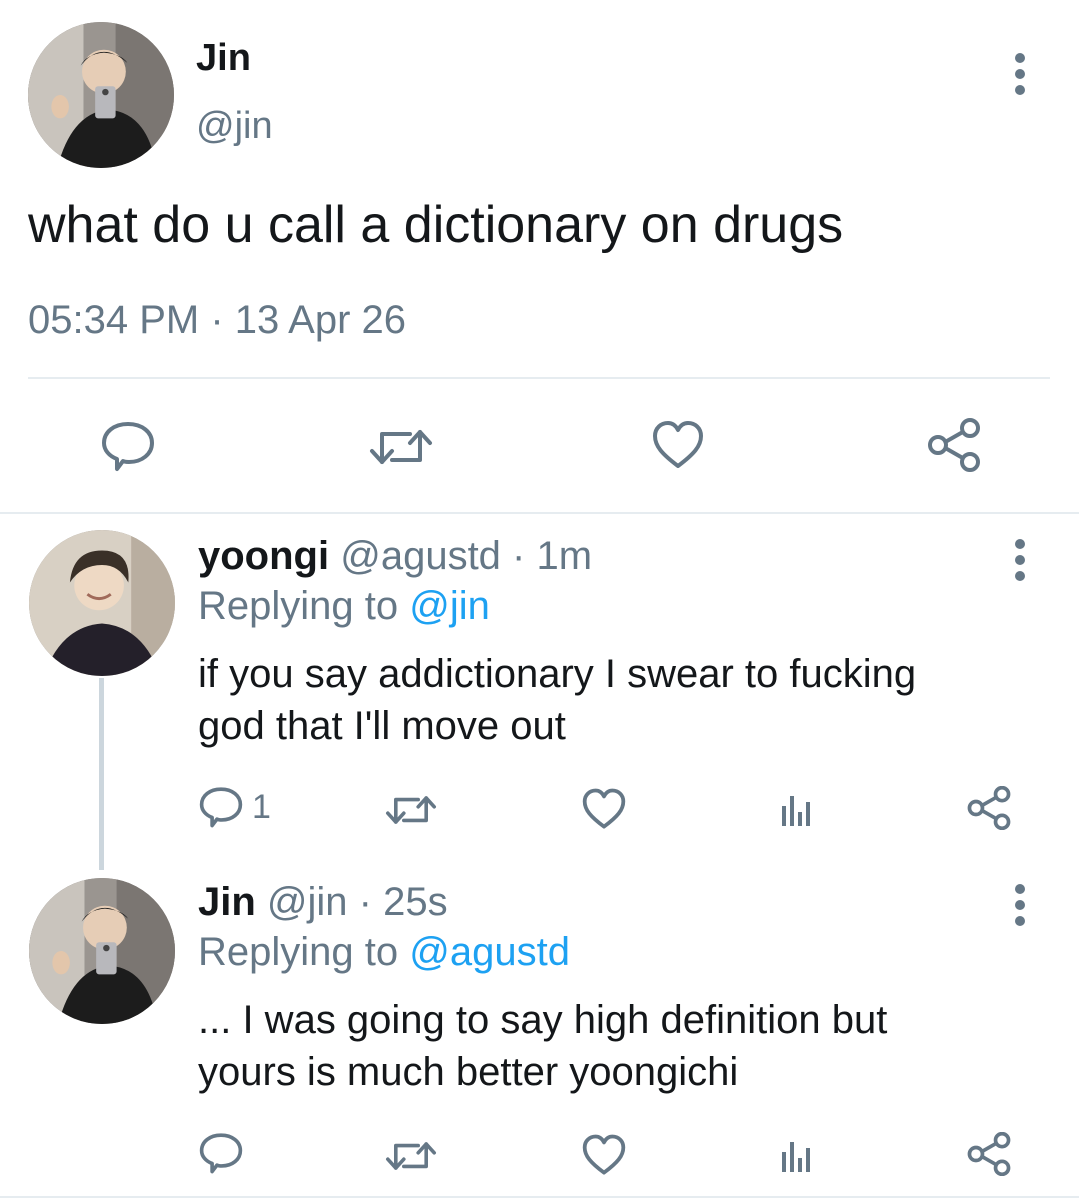 This screenshot has width=1079, height=1200. Describe the element at coordinates (449, 606) in the screenshot. I see `mention-link: @jin` at that location.